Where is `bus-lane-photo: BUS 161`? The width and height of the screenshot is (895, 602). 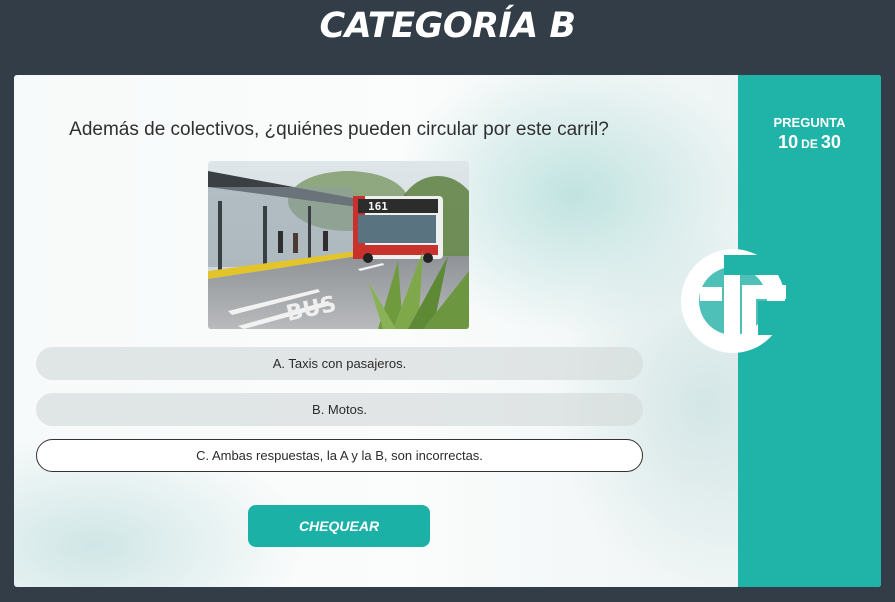 bus-lane-photo: BUS 161 is located at coordinates (338, 245).